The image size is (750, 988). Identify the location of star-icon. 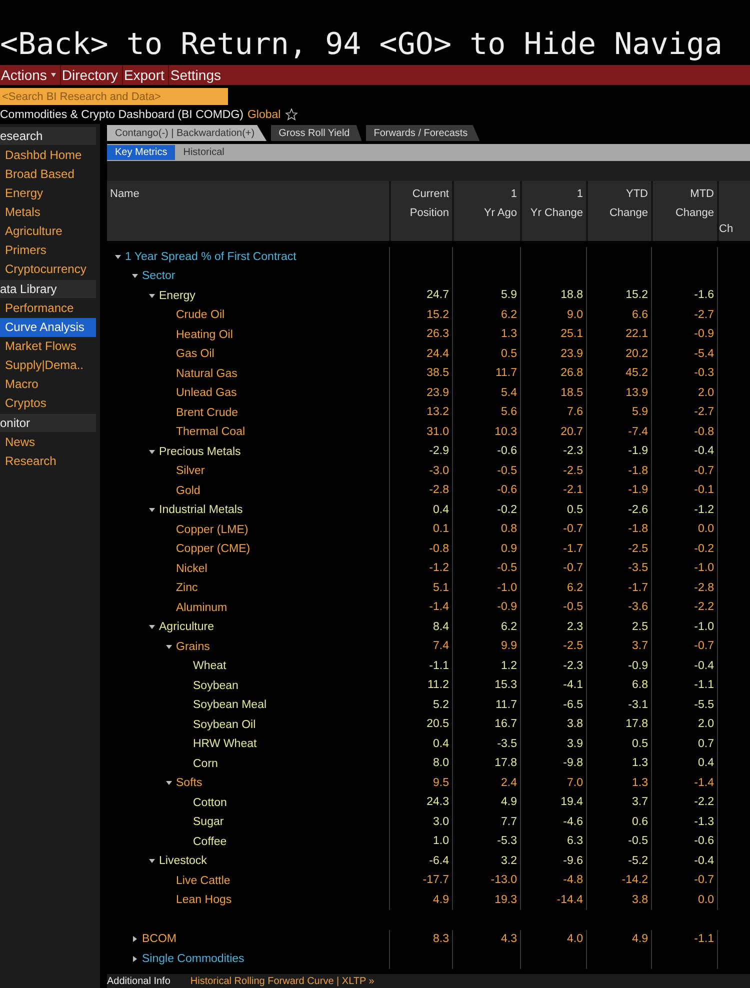
(291, 114).